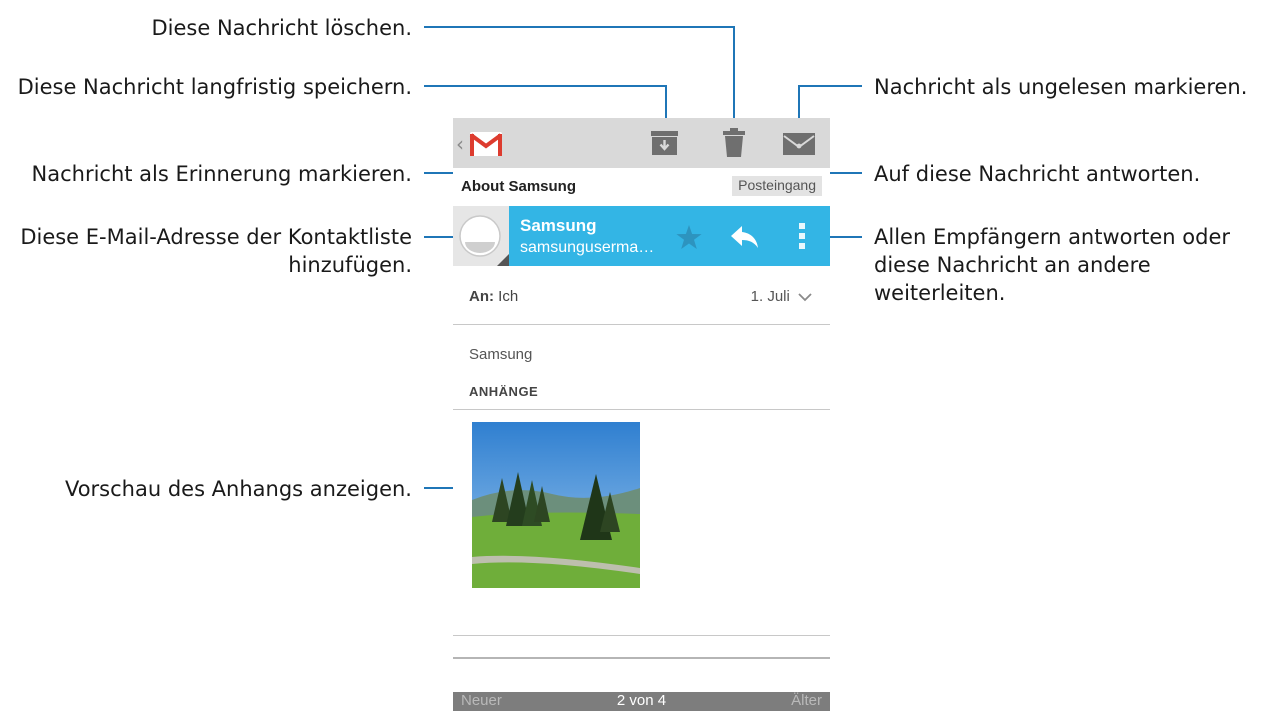  I want to click on reply-icon, so click(745, 239).